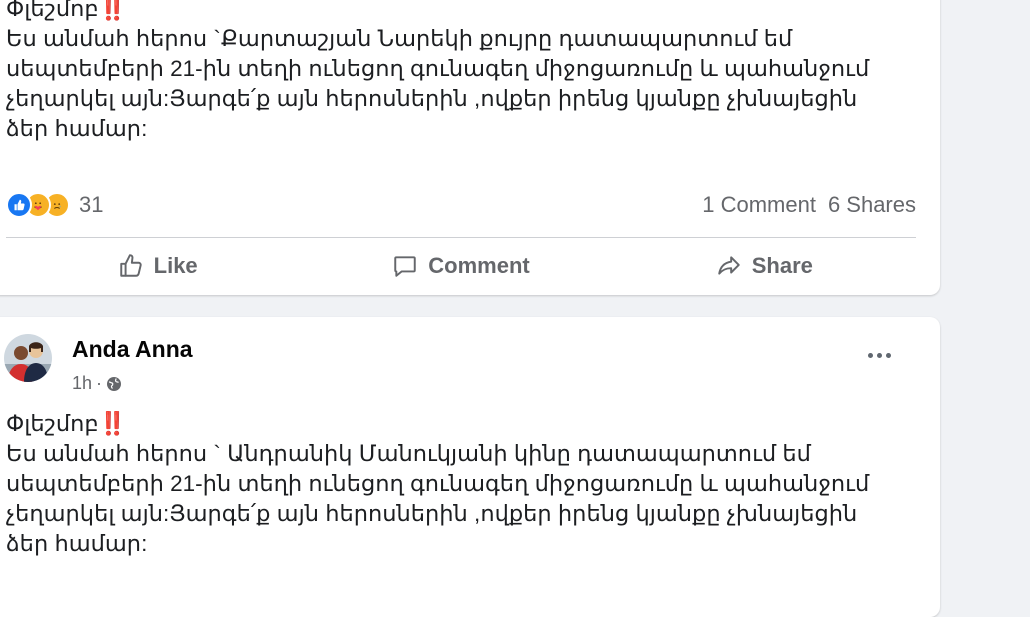 The height and width of the screenshot is (617, 1030). I want to click on comment-label: Comment, so click(479, 265).